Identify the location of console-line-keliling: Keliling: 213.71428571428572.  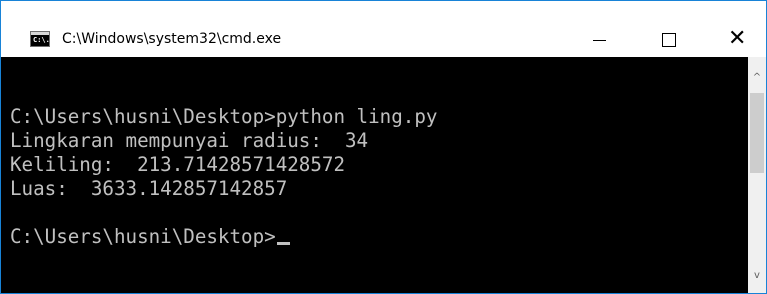
(178, 164).